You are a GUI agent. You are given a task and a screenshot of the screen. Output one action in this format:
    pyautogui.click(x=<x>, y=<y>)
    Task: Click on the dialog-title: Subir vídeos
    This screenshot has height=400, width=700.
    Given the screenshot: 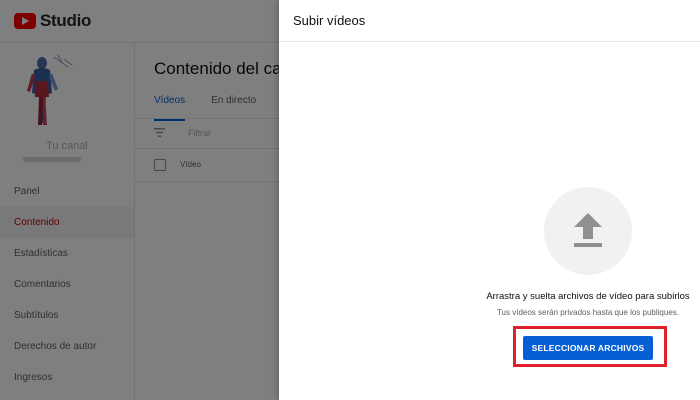 What is the action you would take?
    pyautogui.click(x=329, y=20)
    